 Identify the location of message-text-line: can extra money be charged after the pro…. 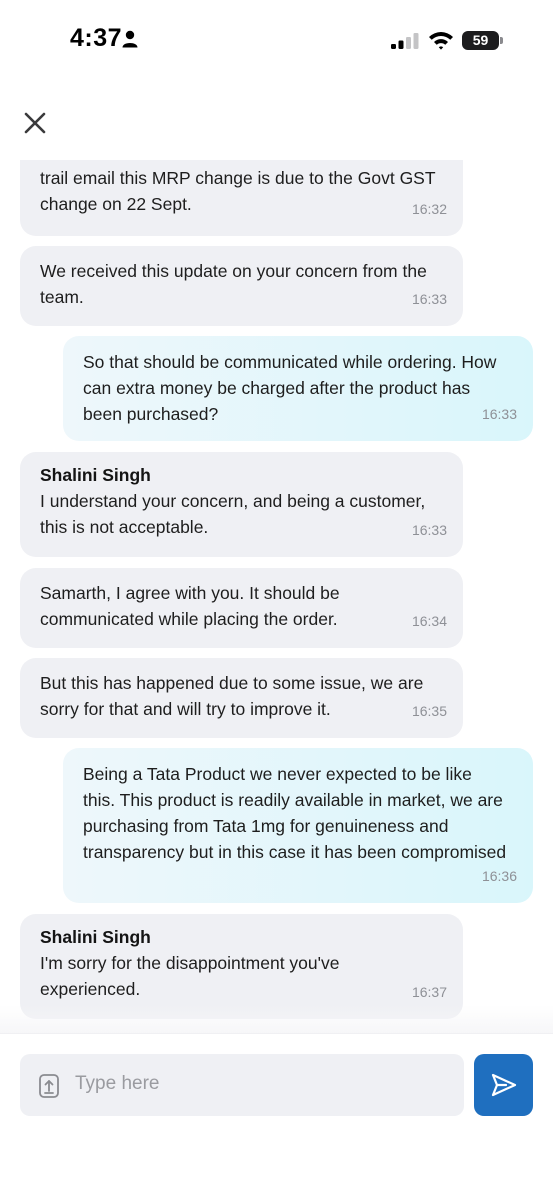
(277, 388).